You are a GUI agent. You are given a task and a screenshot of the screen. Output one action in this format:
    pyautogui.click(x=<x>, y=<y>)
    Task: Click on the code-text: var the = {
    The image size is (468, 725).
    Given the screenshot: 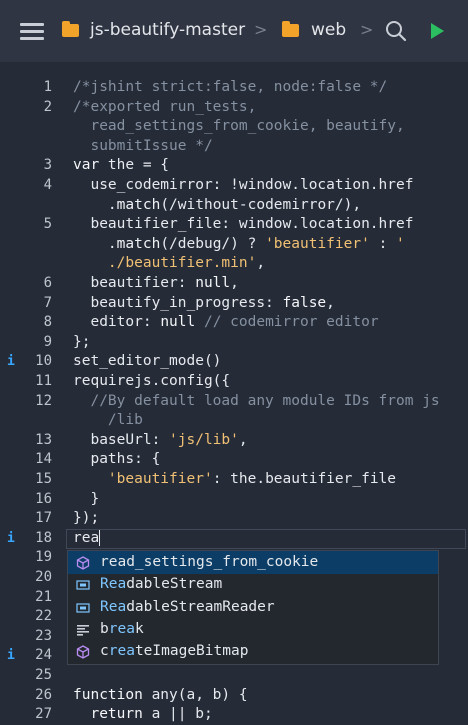 What is the action you would take?
    pyautogui.click(x=121, y=165)
    